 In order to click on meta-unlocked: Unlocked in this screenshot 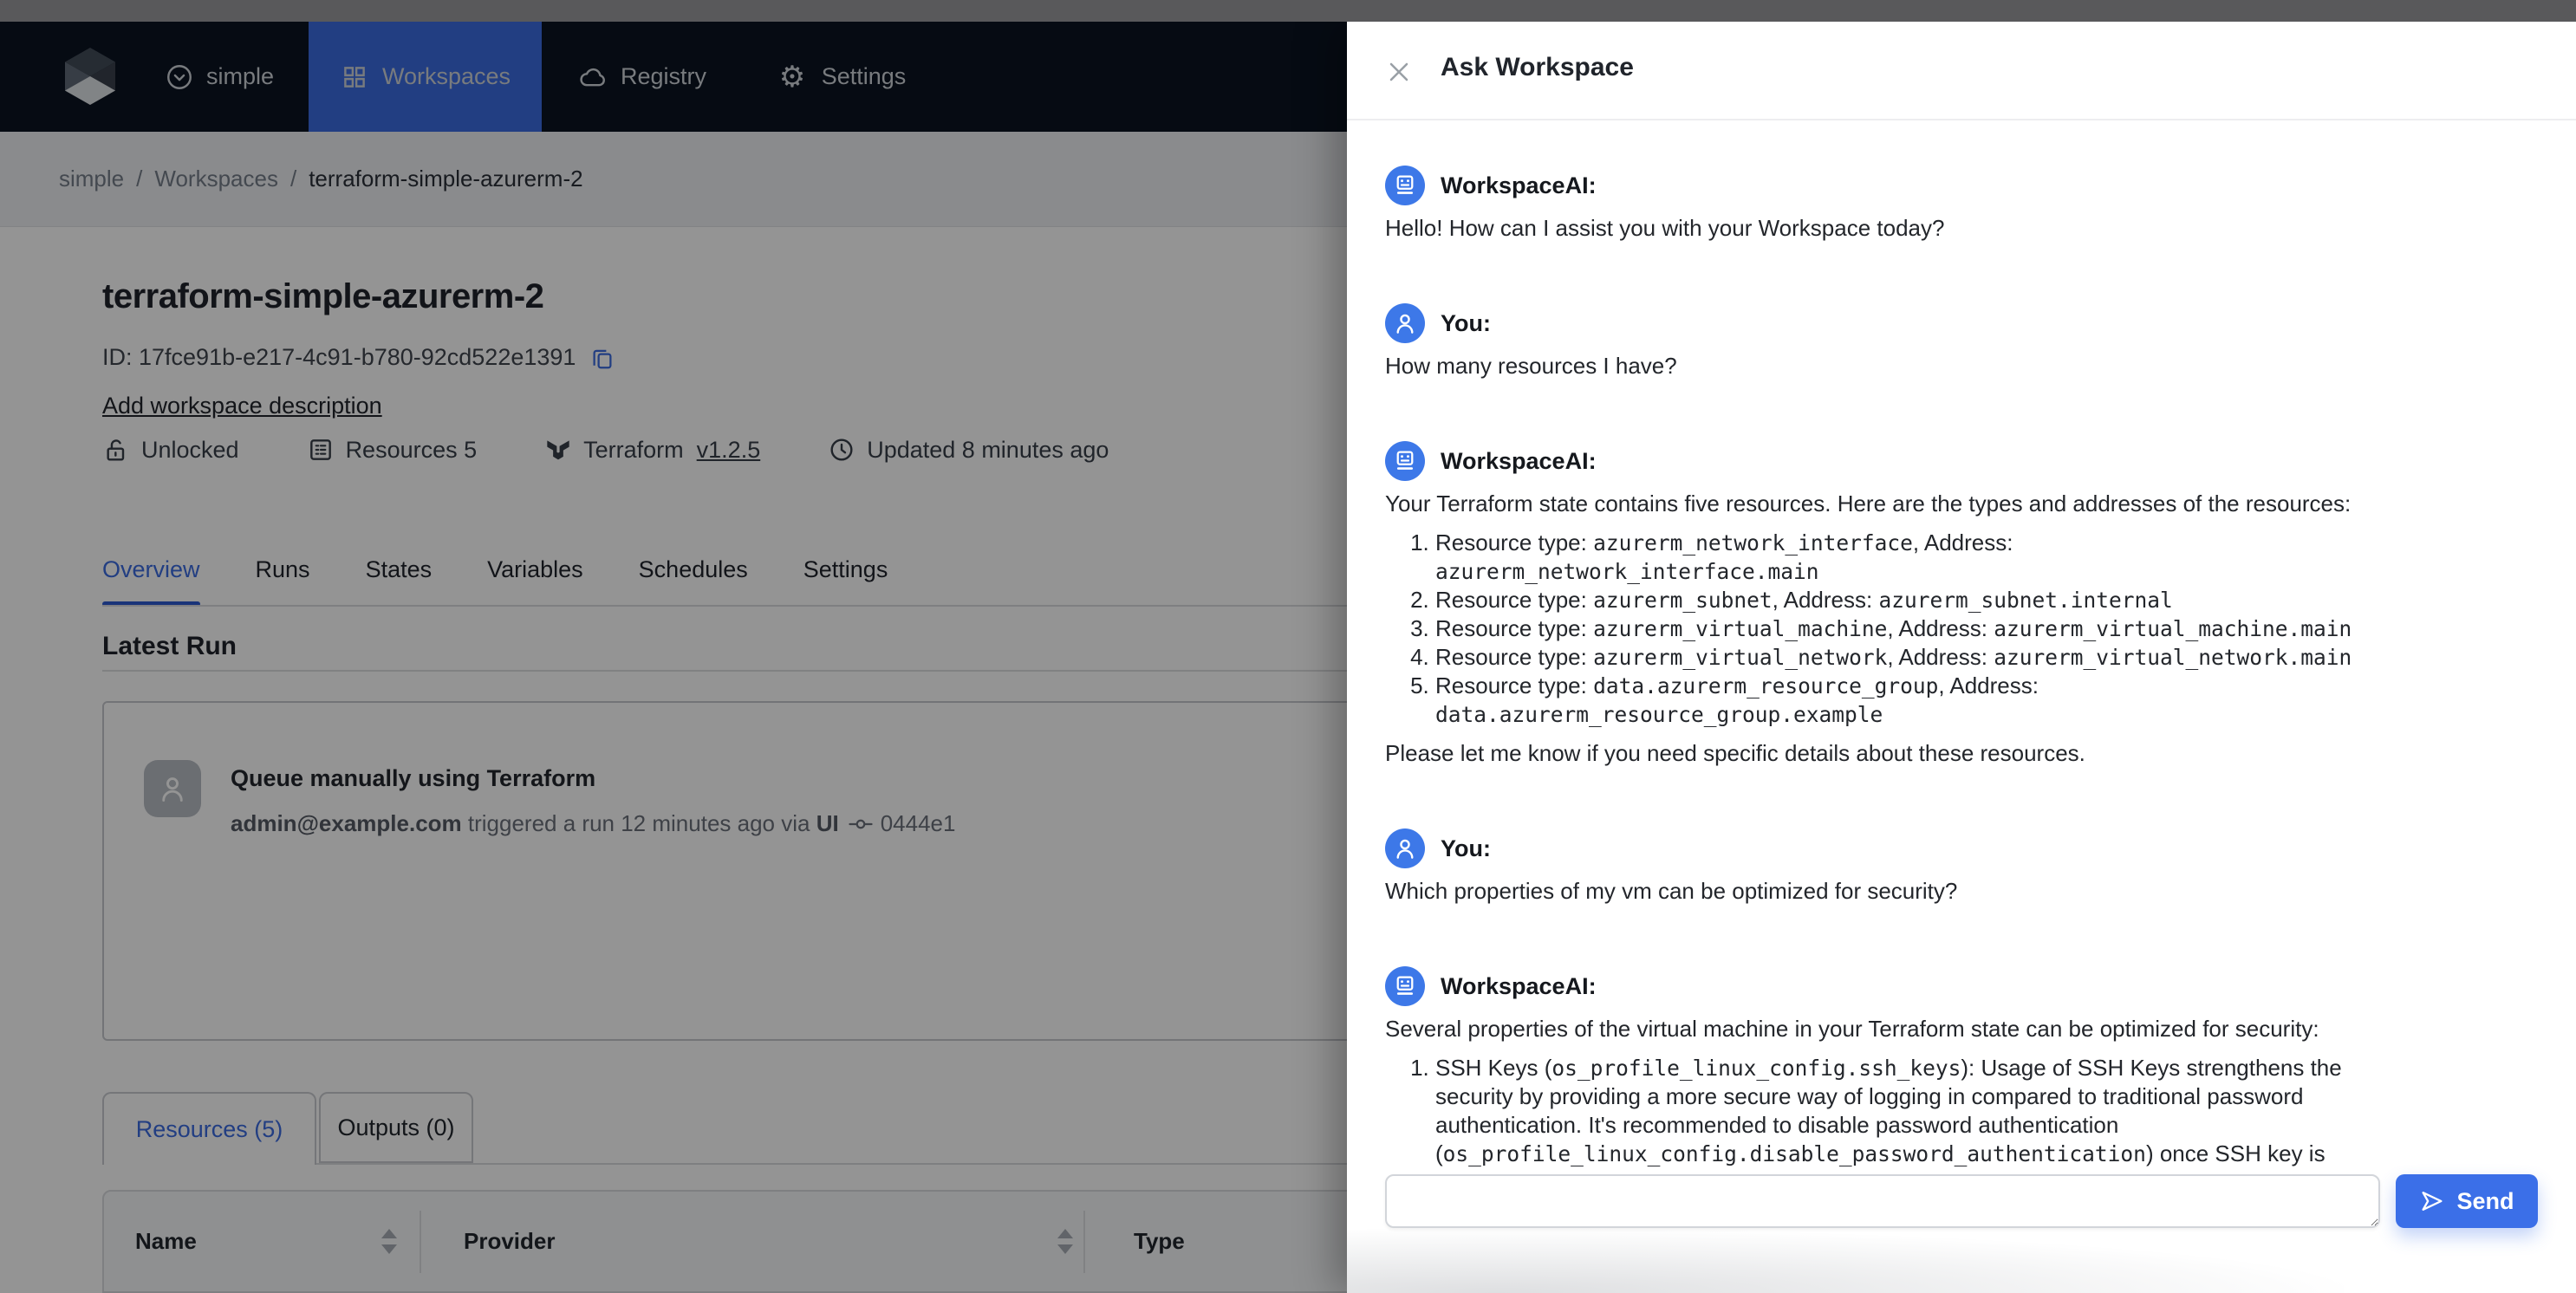, I will do `click(170, 450)`.